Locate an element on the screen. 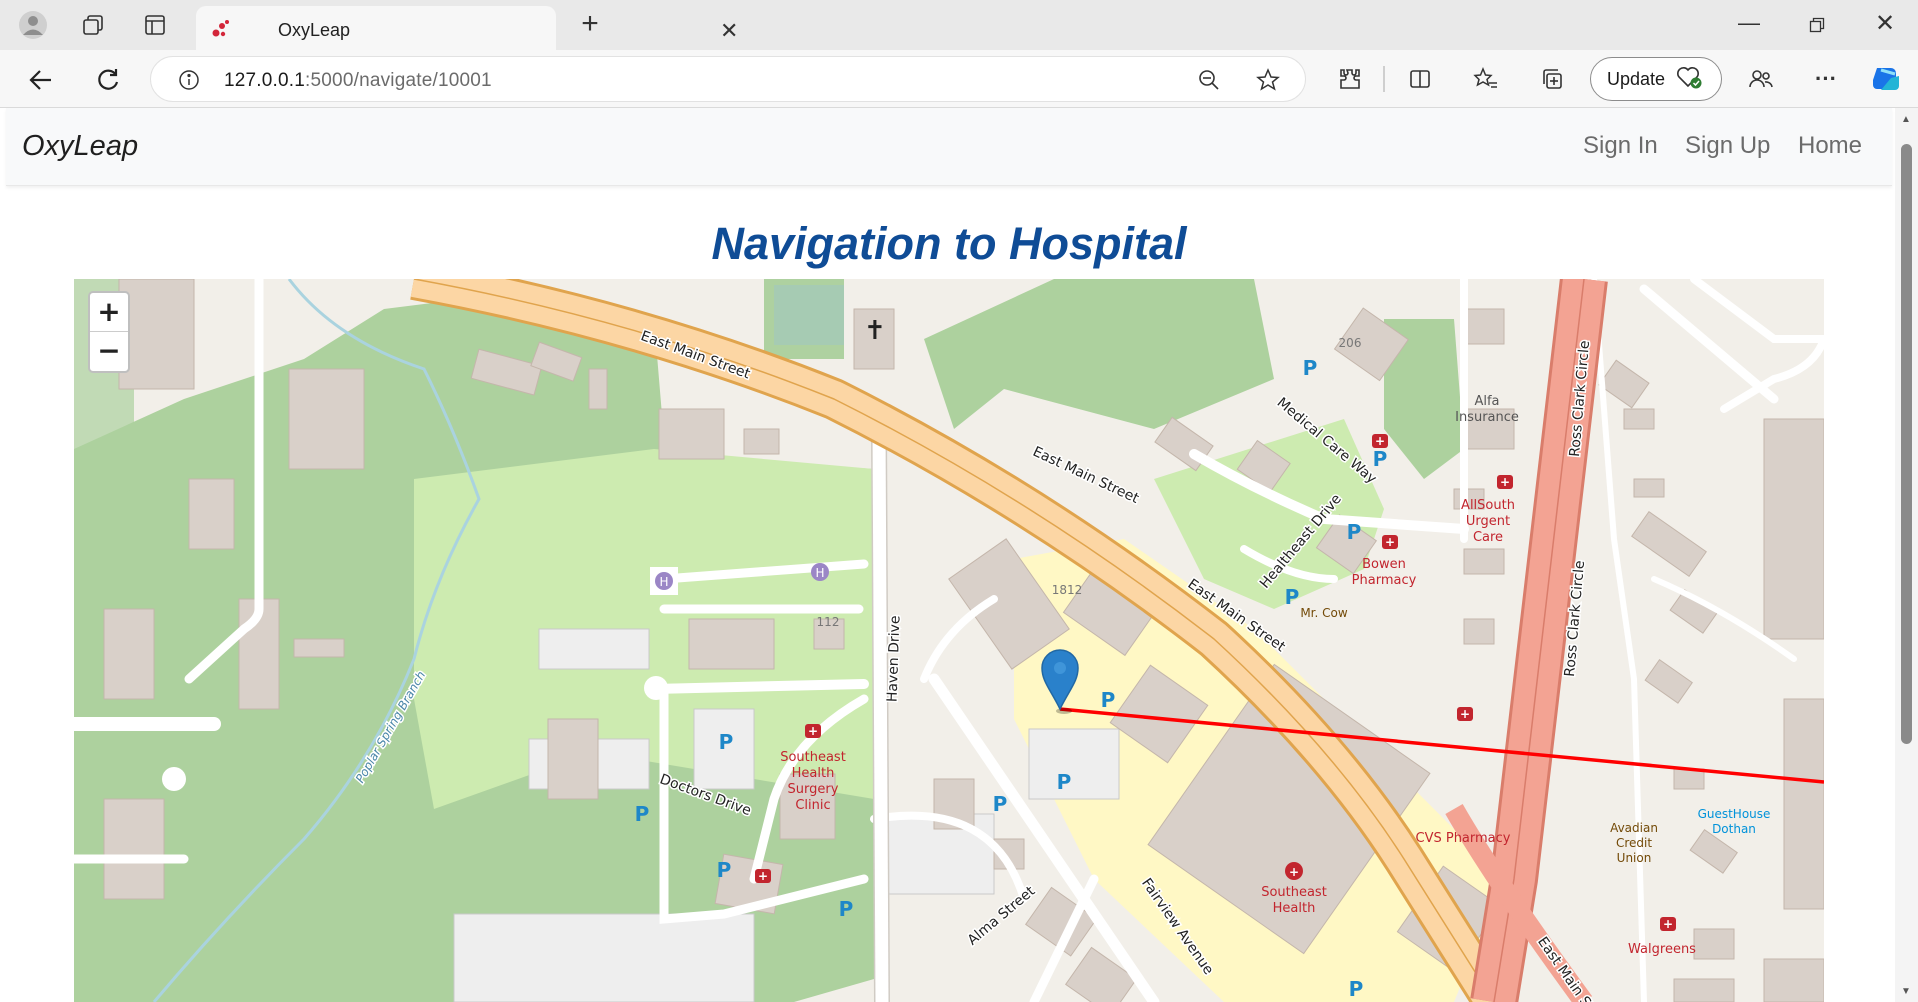 The height and width of the screenshot is (1002, 1918). zoom-in-button: + is located at coordinates (109, 312).